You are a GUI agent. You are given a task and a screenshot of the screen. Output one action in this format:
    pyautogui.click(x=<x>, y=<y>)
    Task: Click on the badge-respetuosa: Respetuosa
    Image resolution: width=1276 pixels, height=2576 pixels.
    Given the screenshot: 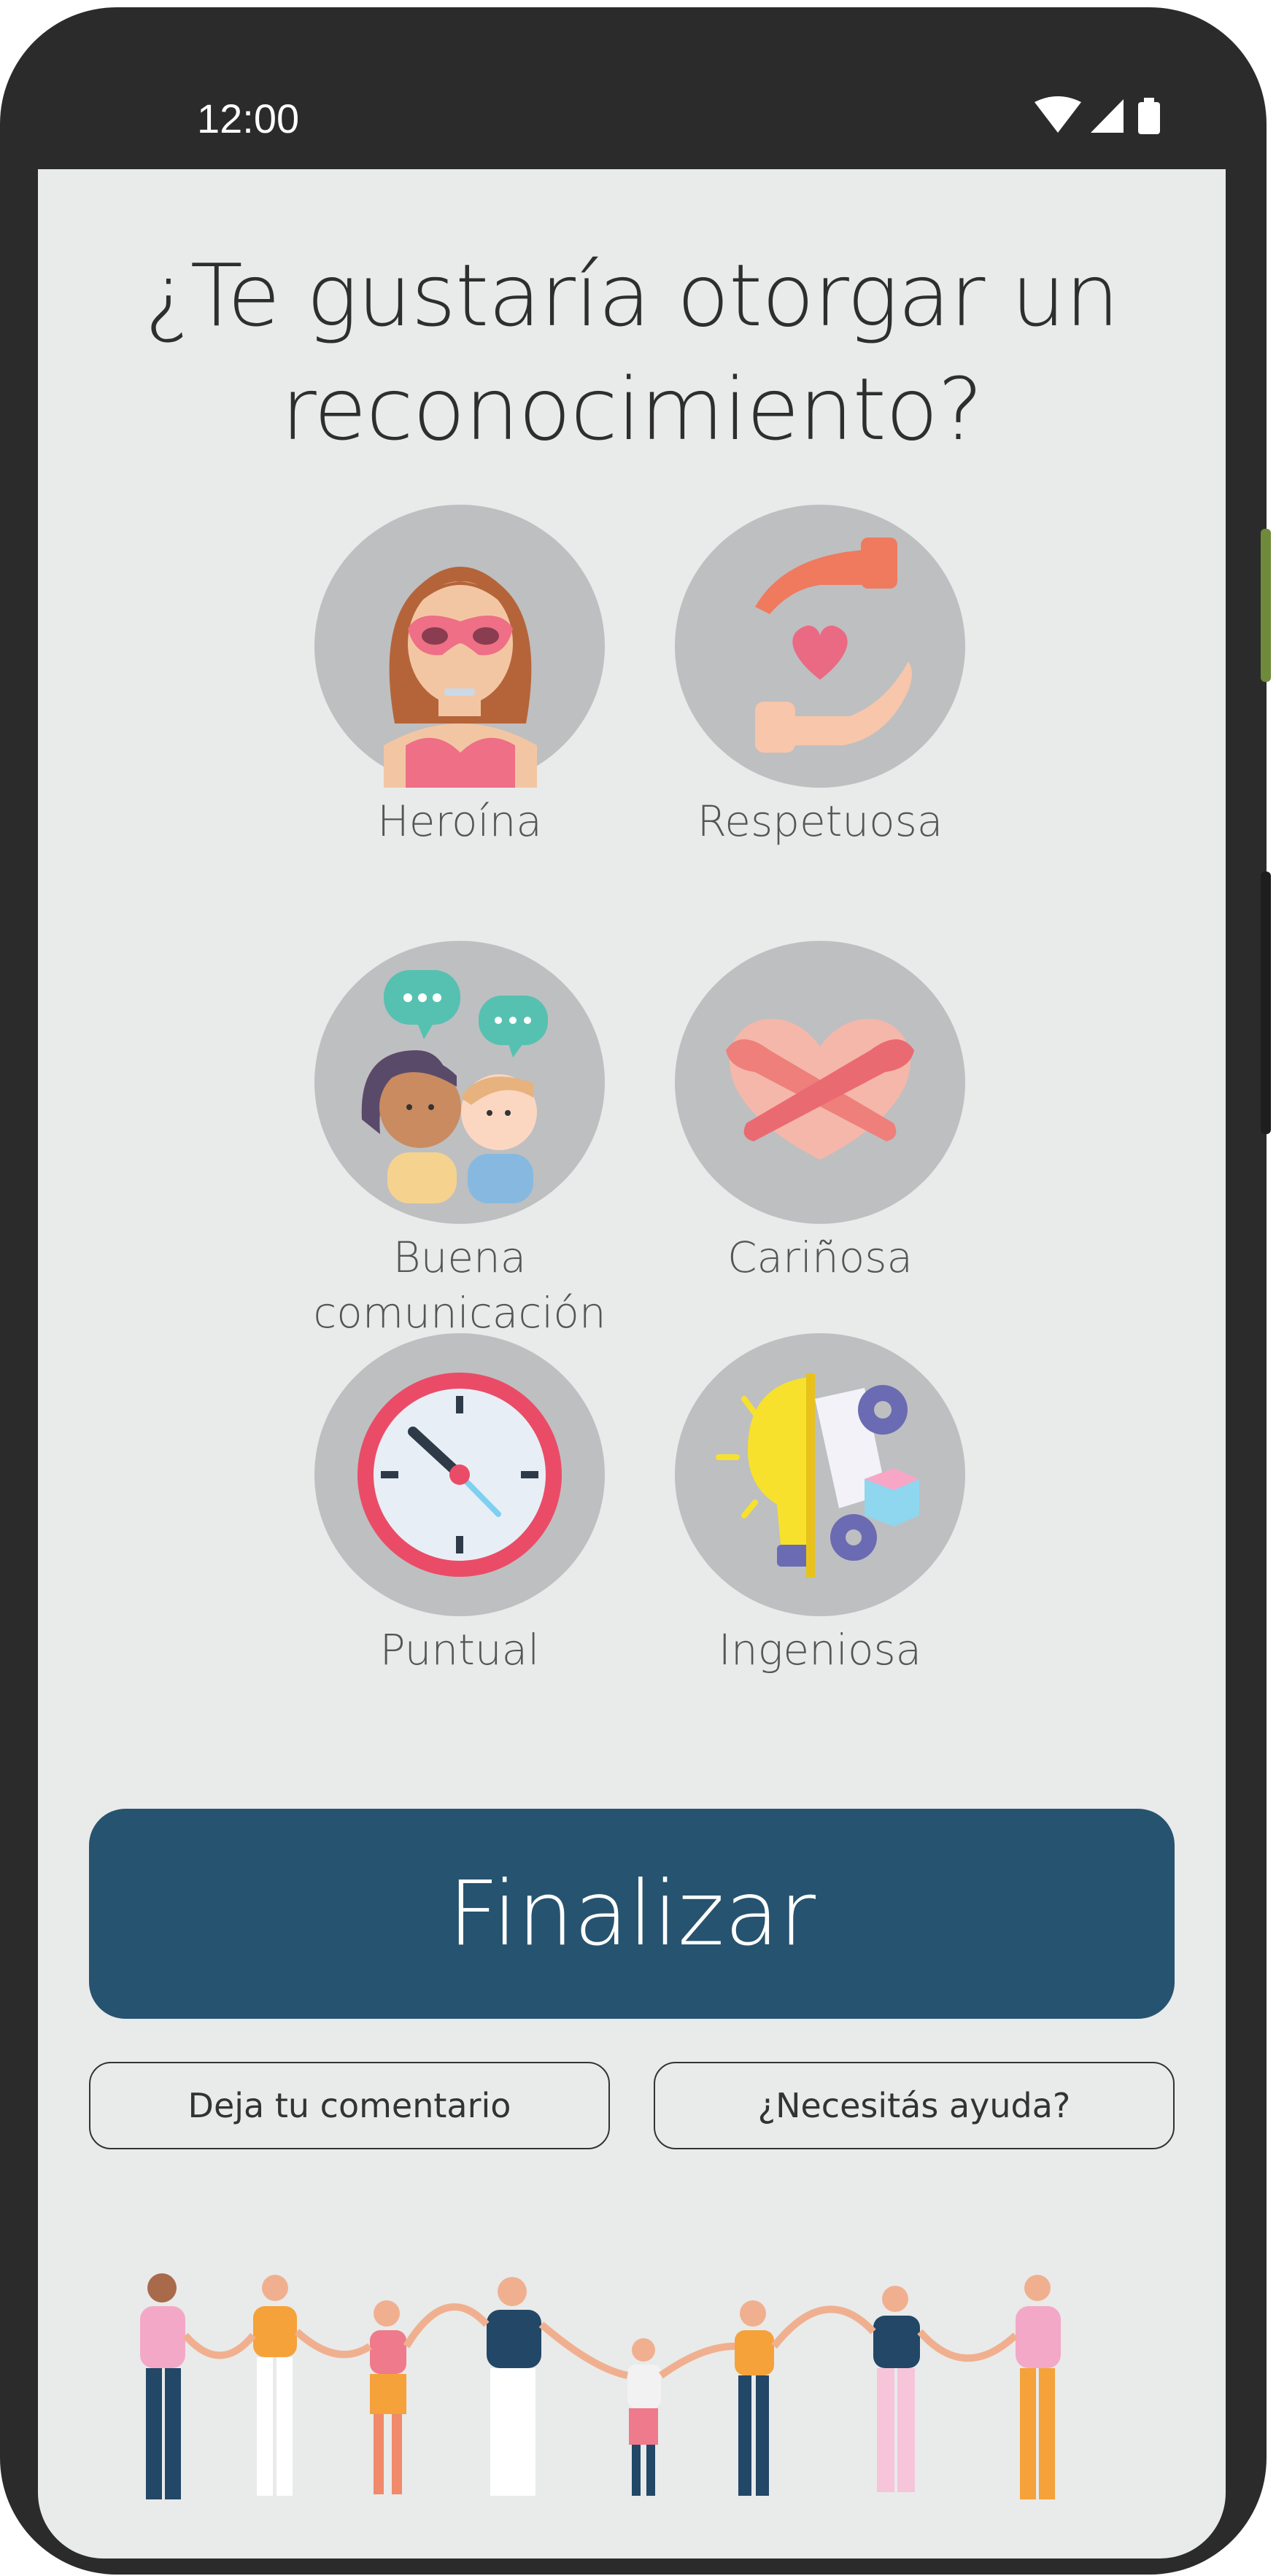 What is the action you would take?
    pyautogui.click(x=820, y=677)
    